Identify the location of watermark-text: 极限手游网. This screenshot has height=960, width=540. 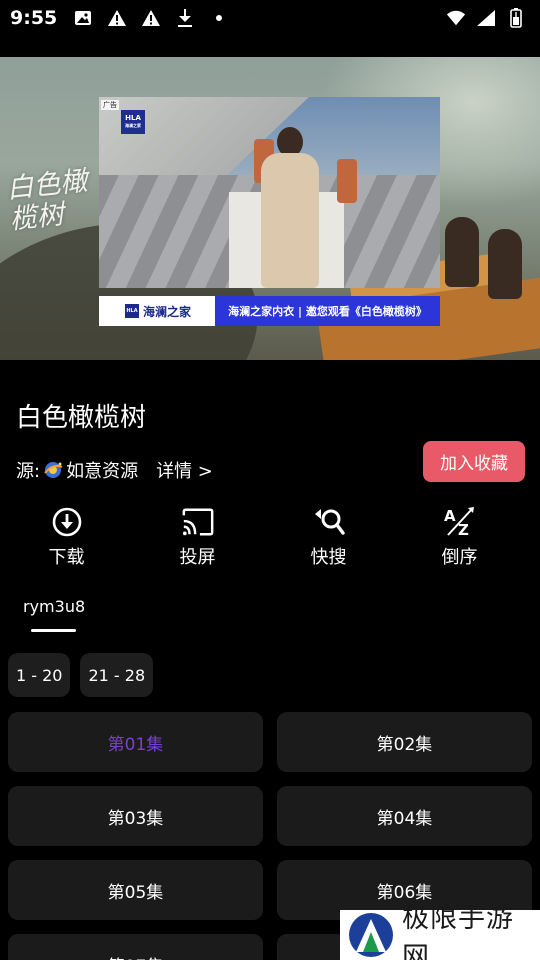
(458, 931).